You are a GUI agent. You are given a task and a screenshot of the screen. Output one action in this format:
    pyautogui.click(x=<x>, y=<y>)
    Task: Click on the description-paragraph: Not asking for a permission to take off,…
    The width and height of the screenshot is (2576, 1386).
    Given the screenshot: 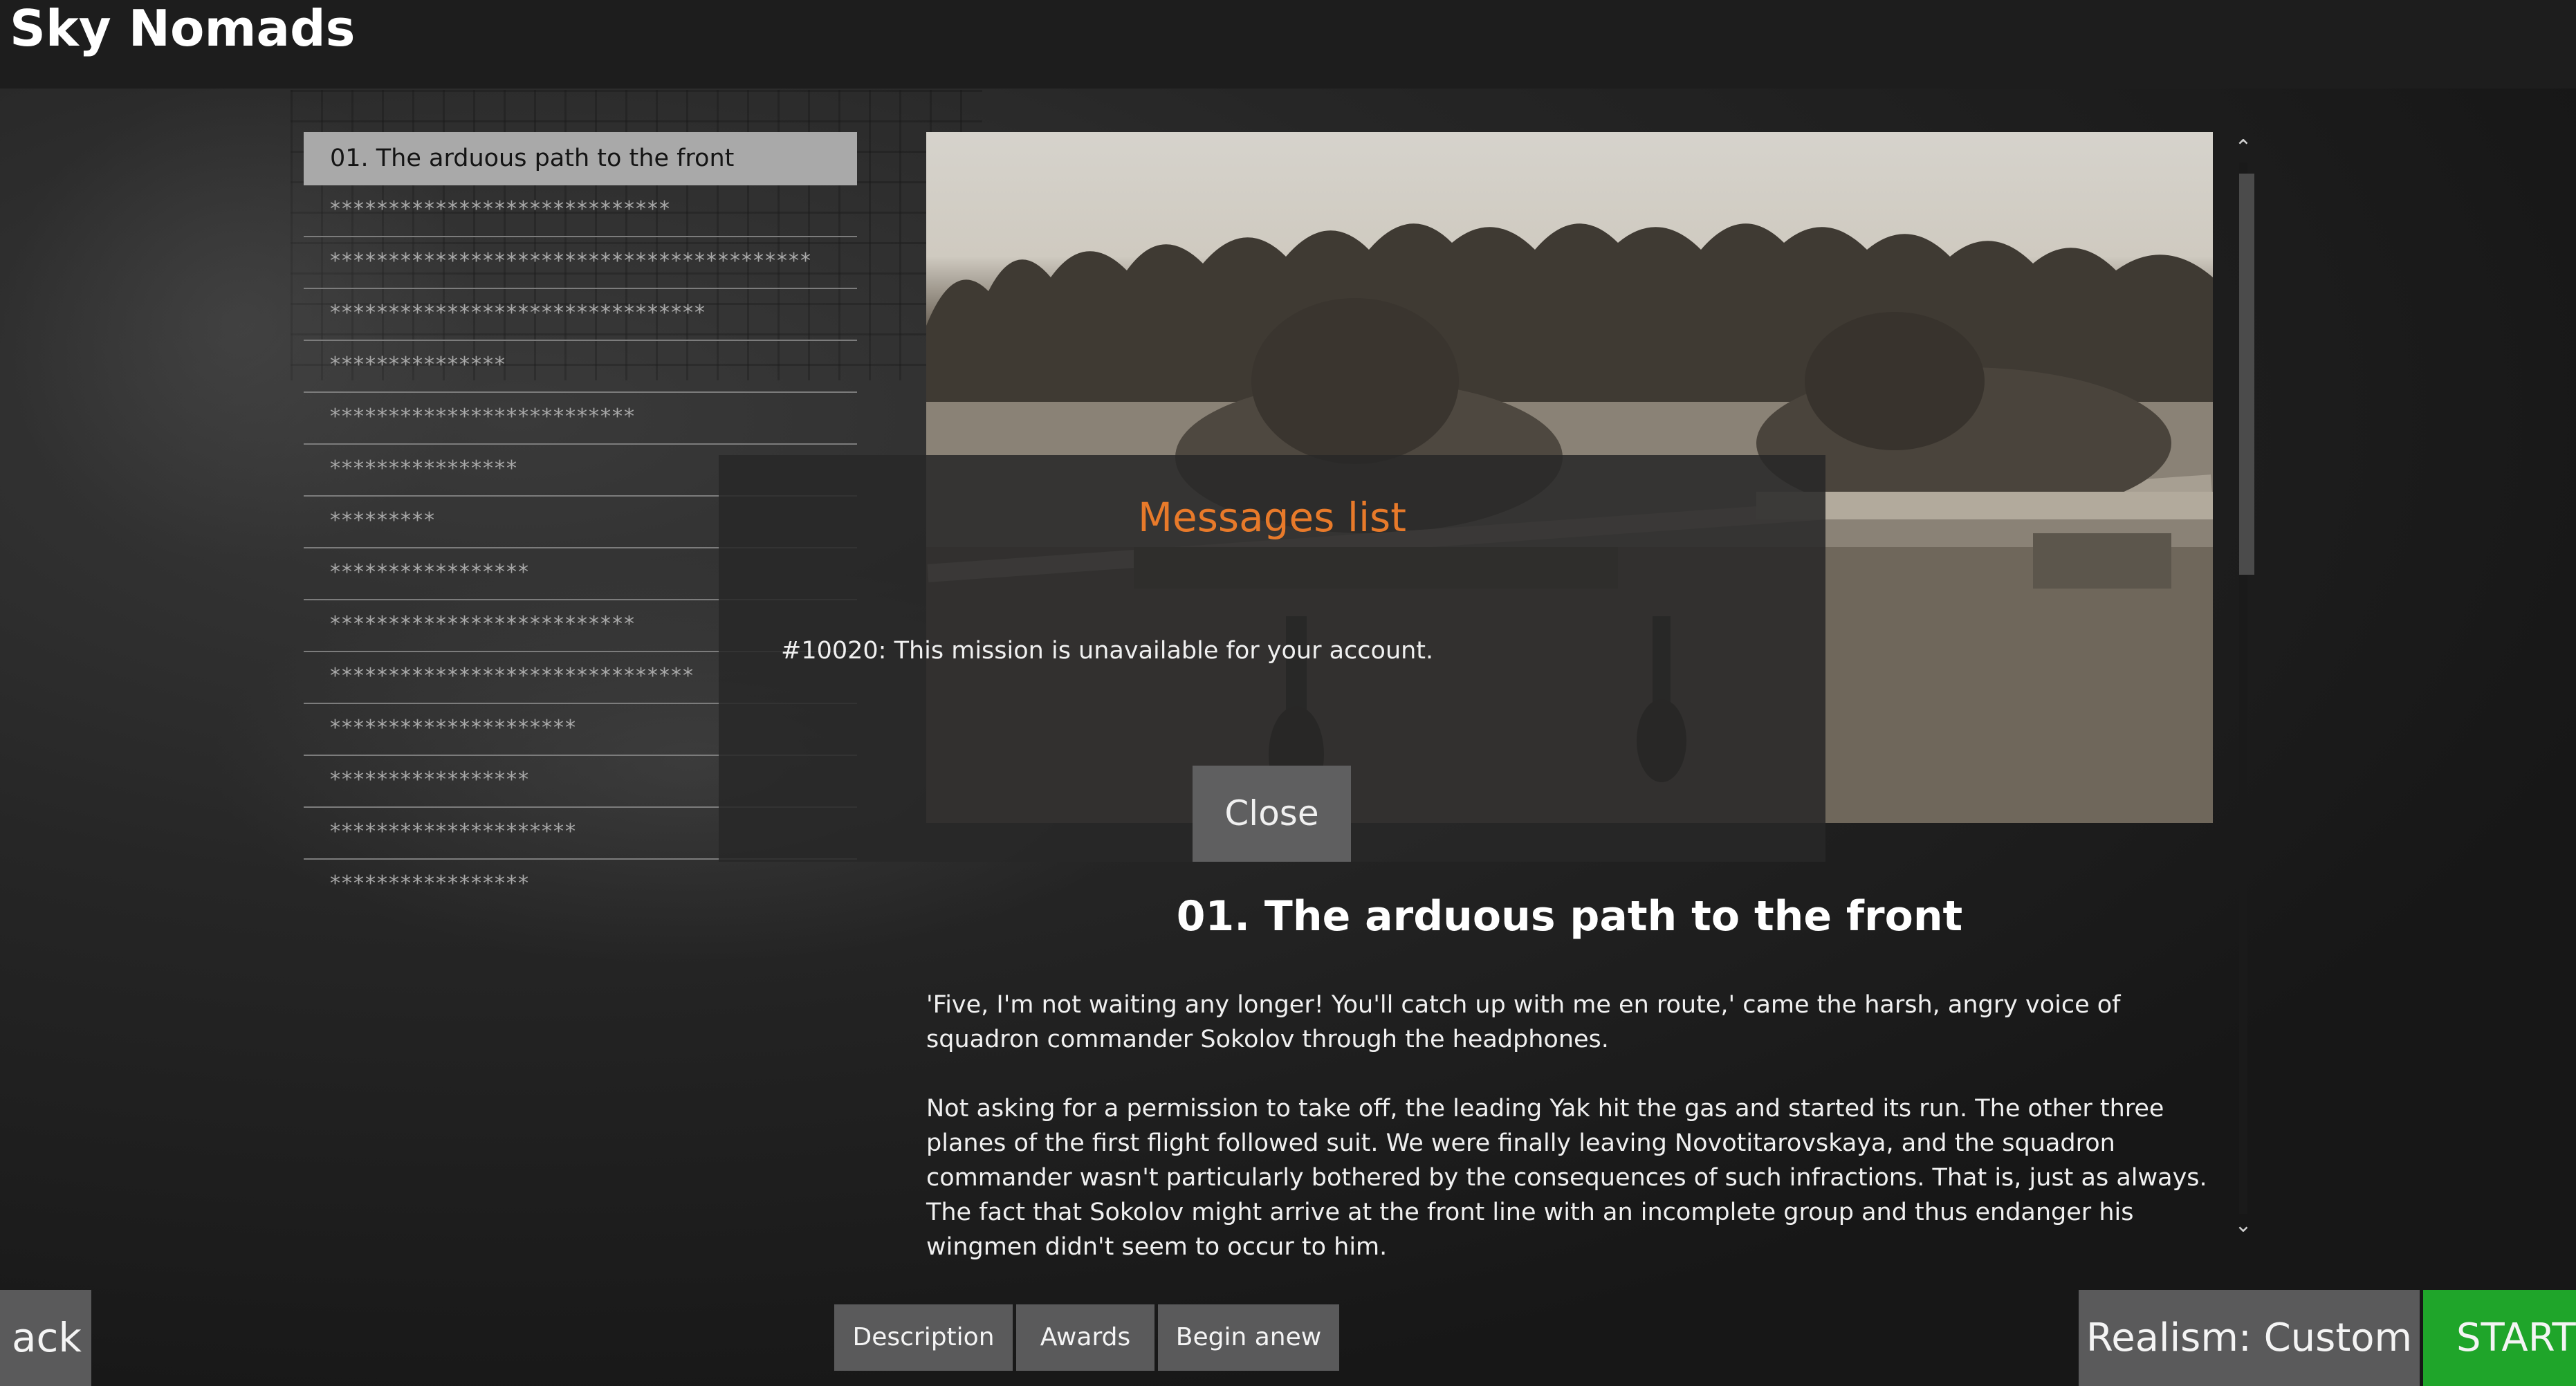 What is the action you would take?
    pyautogui.click(x=1566, y=1178)
    